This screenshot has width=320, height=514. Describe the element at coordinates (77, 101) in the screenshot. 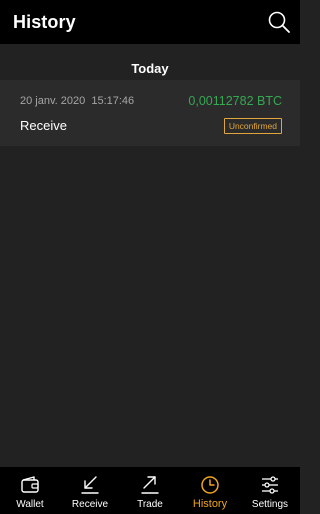

I see `transaction-date: 20 janv. 2020 15:17:46` at that location.